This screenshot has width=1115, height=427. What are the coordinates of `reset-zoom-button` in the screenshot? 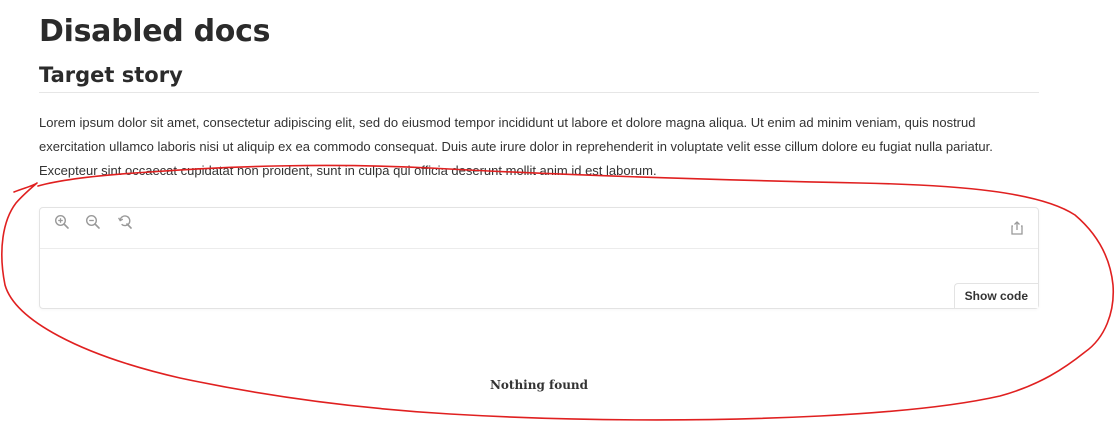 It's located at (125, 222).